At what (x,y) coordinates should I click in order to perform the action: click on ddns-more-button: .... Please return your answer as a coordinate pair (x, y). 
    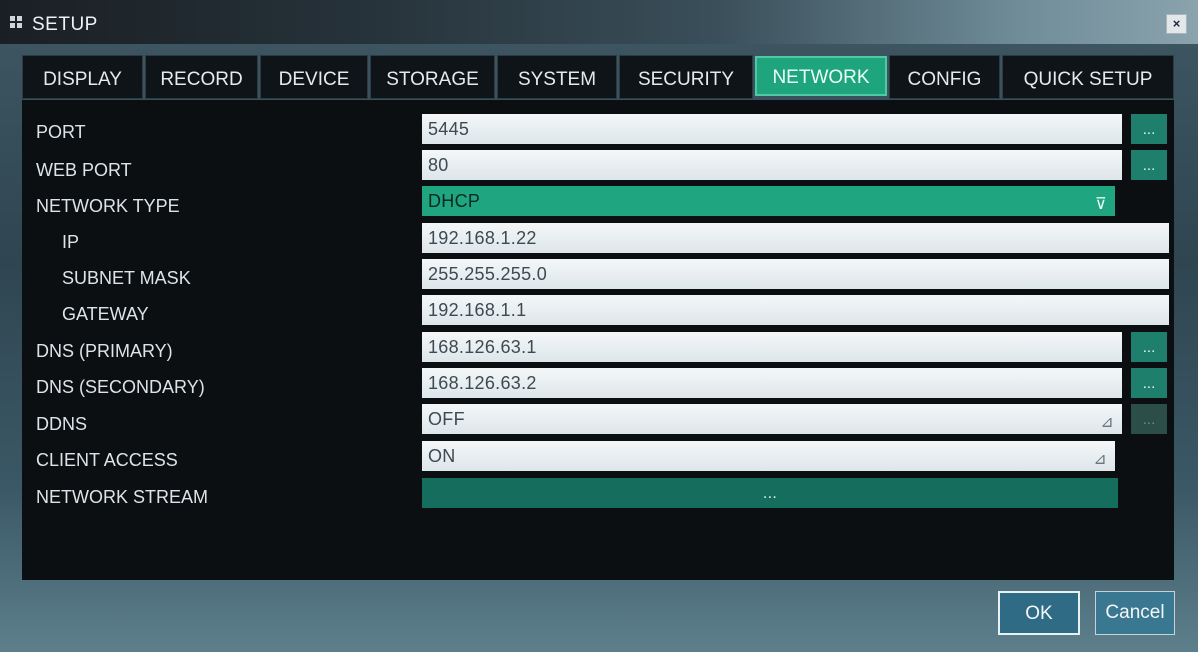
    Looking at the image, I should click on (1149, 419).